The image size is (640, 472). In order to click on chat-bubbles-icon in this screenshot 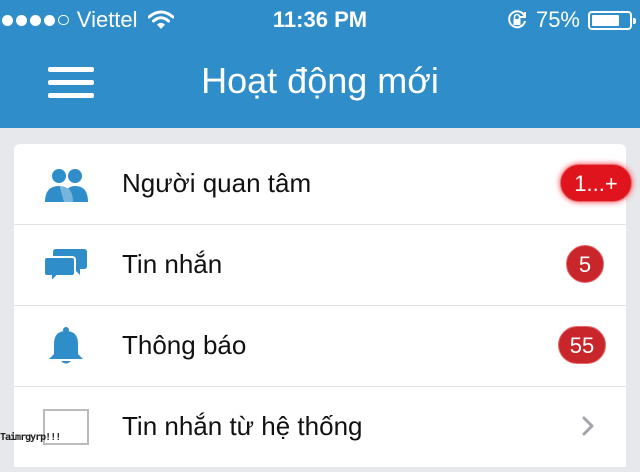, I will do `click(65, 267)`.